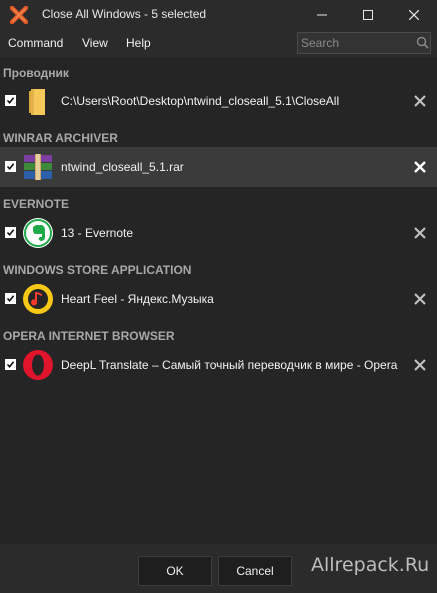  I want to click on maximize-icon, so click(368, 14).